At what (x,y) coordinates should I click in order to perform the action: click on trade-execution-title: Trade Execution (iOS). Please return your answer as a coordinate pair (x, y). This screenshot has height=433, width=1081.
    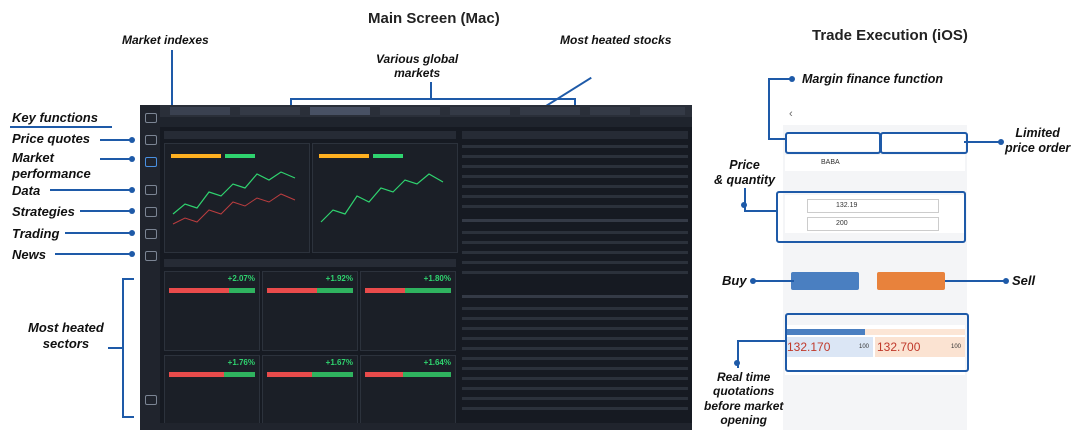
    Looking at the image, I should click on (890, 35).